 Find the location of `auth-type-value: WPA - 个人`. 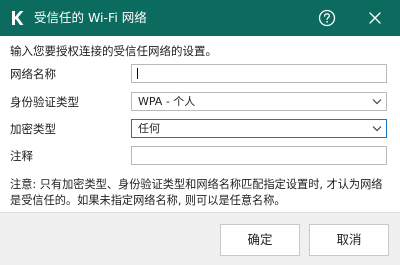

auth-type-value: WPA - 个人 is located at coordinates (167, 101).